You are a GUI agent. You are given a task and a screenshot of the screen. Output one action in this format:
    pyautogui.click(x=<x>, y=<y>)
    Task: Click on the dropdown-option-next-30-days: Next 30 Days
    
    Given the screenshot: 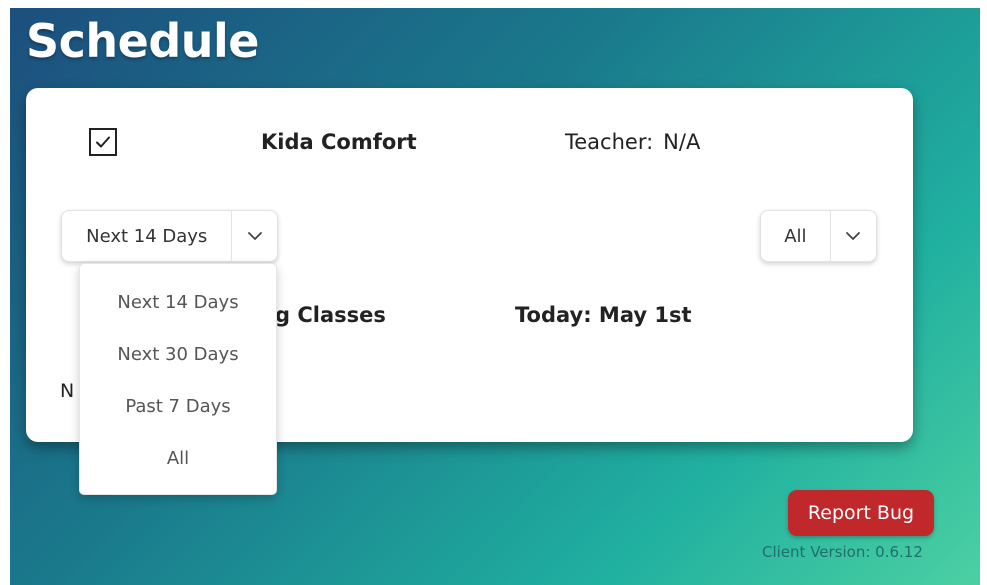 What is the action you would take?
    pyautogui.click(x=178, y=354)
    